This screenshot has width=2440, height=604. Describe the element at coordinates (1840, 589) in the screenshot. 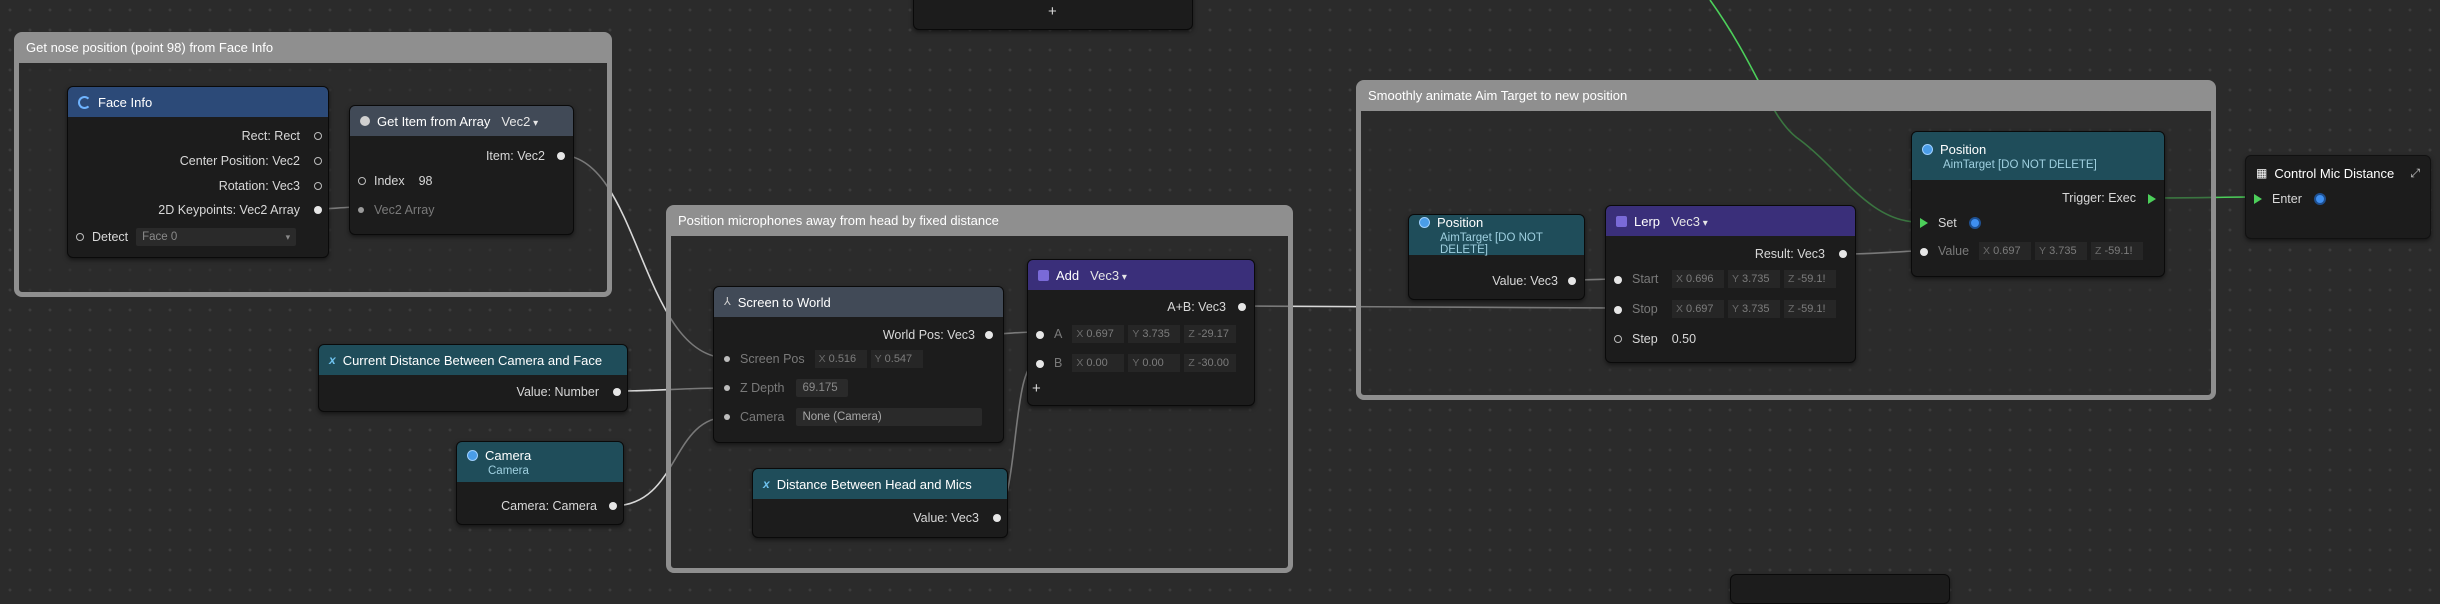

I see `bottom-partial-node` at that location.